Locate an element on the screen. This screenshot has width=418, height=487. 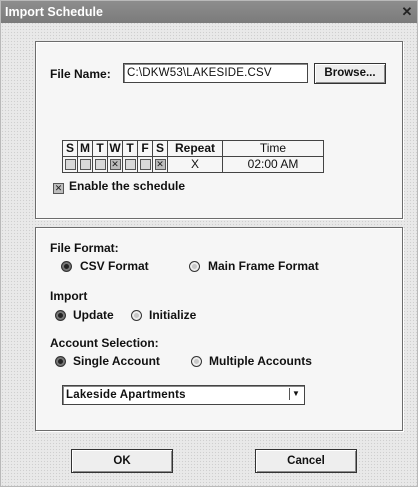
day-cell-thu is located at coordinates (130, 164).